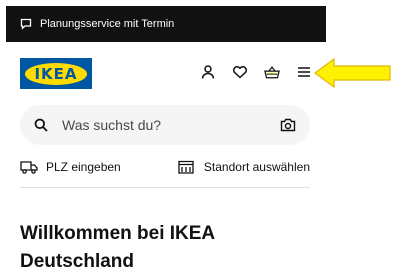 This screenshot has width=400, height=279. Describe the element at coordinates (352, 73) in the screenshot. I see `pointer-arrow-icon` at that location.